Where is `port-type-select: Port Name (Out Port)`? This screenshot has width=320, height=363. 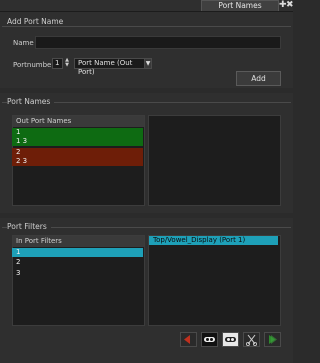 port-type-select: Port Name (Out Port) is located at coordinates (109, 67).